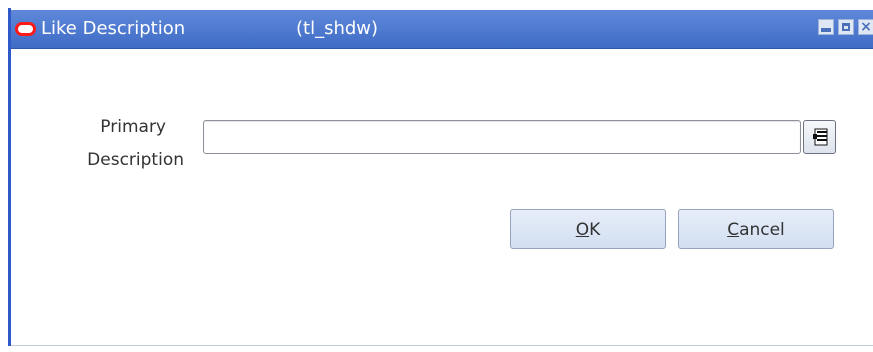 This screenshot has height=352, width=873. I want to click on primary-label: Primary, so click(133, 127).